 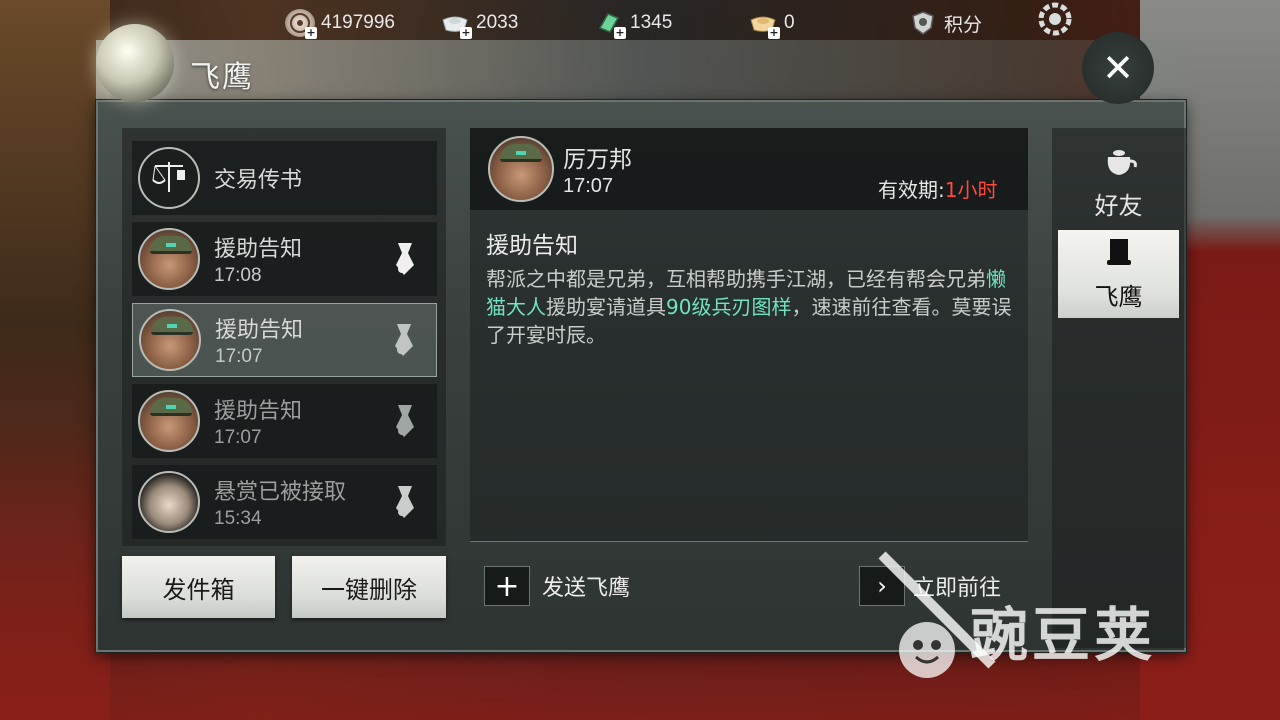 What do you see at coordinates (1118, 297) in the screenshot?
I see `tab-label: 飞鹰` at bounding box center [1118, 297].